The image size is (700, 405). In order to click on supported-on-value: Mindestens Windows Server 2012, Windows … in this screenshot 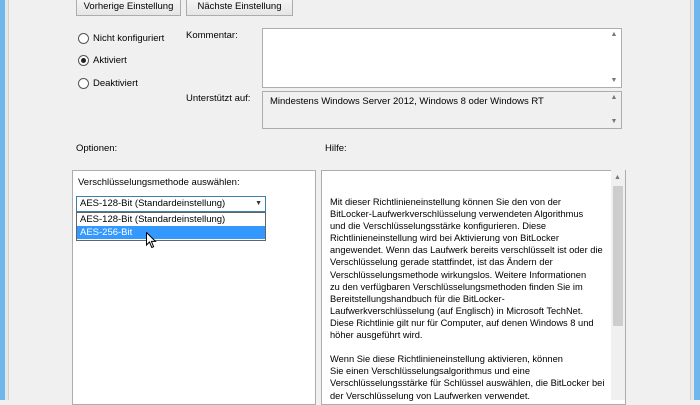, I will do `click(407, 101)`.